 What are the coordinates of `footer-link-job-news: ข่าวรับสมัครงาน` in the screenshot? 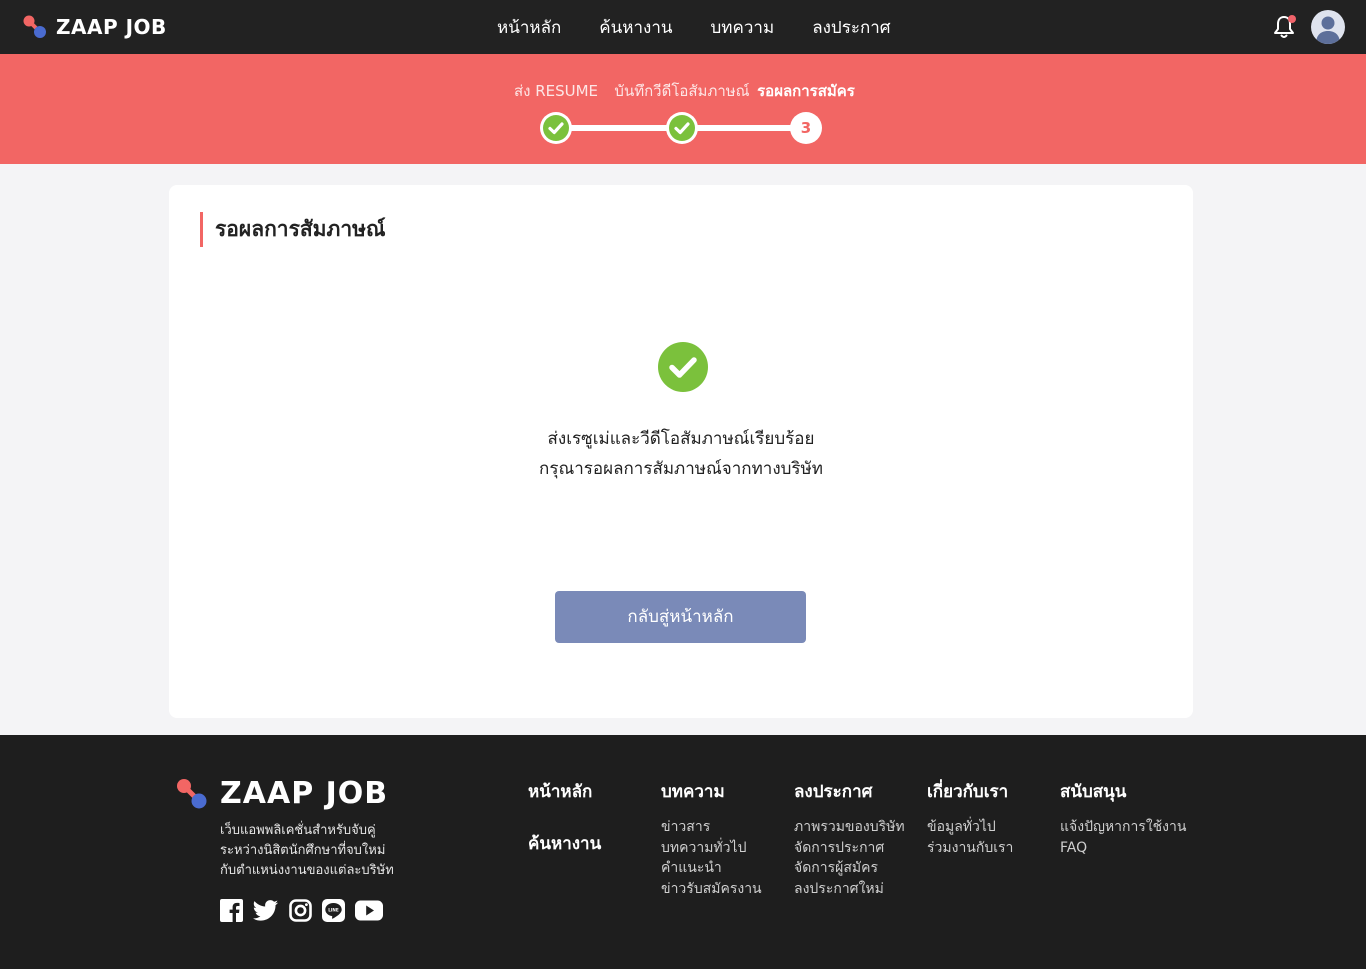 It's located at (711, 889).